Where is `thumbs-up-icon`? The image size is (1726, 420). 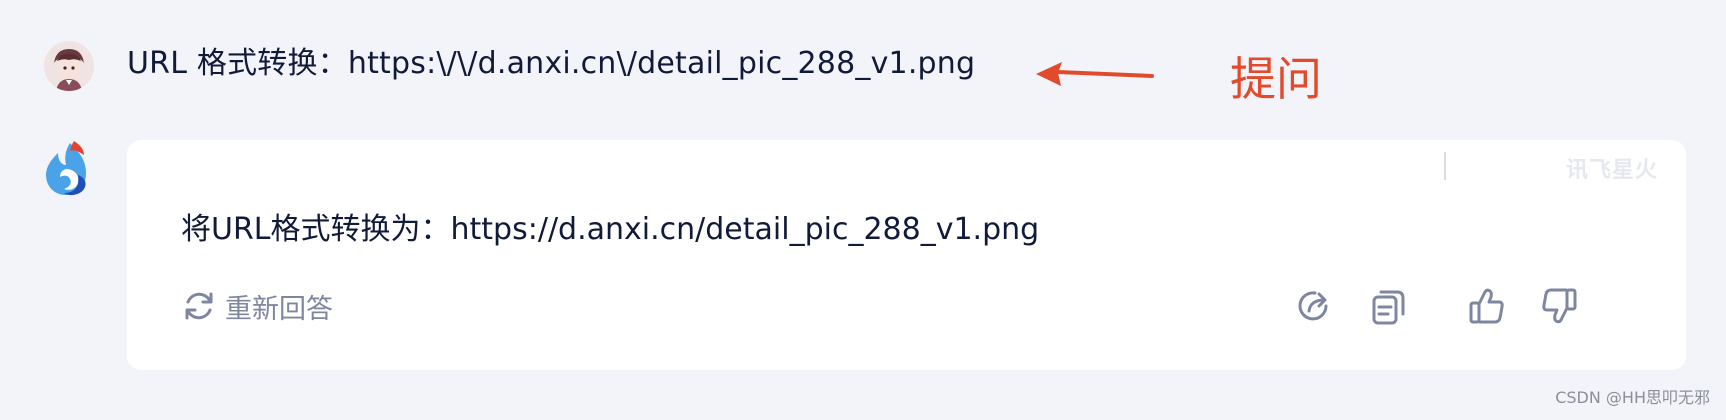
thumbs-up-icon is located at coordinates (1487, 306).